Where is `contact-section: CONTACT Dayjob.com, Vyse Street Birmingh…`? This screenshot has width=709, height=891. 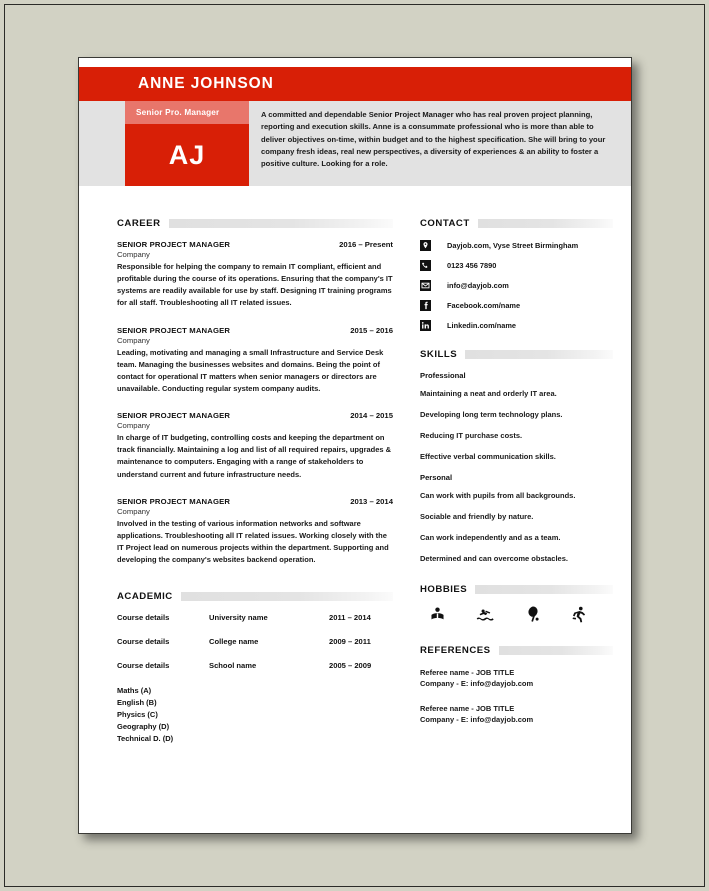
contact-section: CONTACT Dayjob.com, Vyse Street Birmingh… is located at coordinates (516, 274).